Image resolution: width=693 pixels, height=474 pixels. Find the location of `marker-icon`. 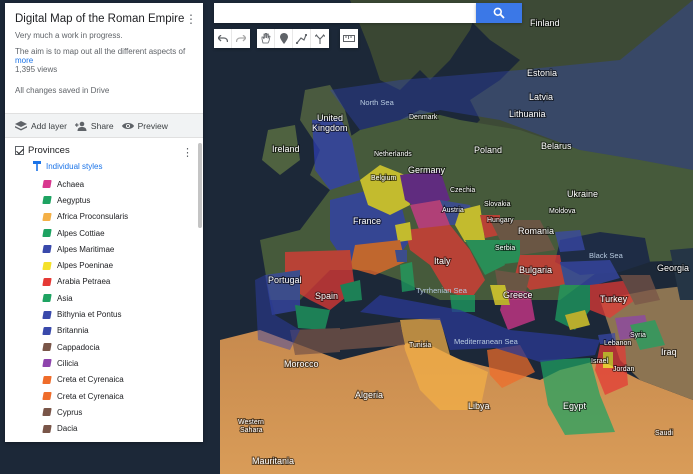

marker-icon is located at coordinates (283, 38).